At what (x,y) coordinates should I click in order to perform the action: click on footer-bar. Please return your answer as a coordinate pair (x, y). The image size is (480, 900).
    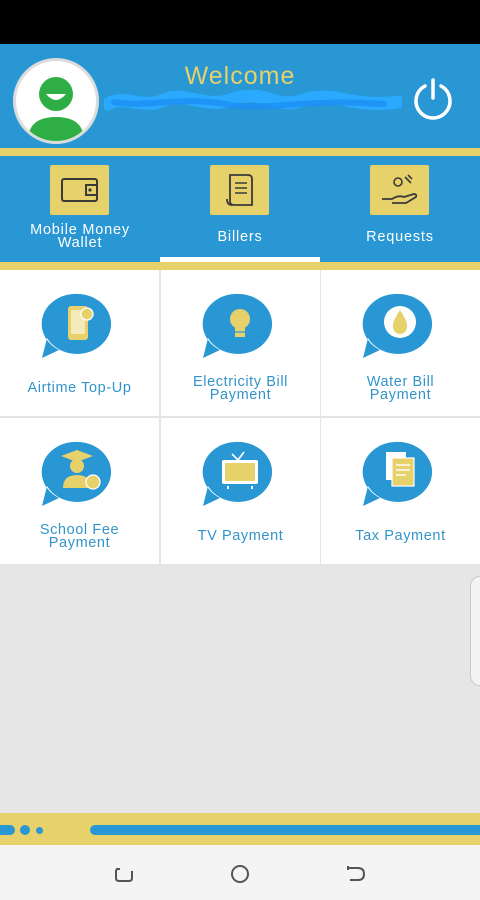
    Looking at the image, I should click on (285, 830).